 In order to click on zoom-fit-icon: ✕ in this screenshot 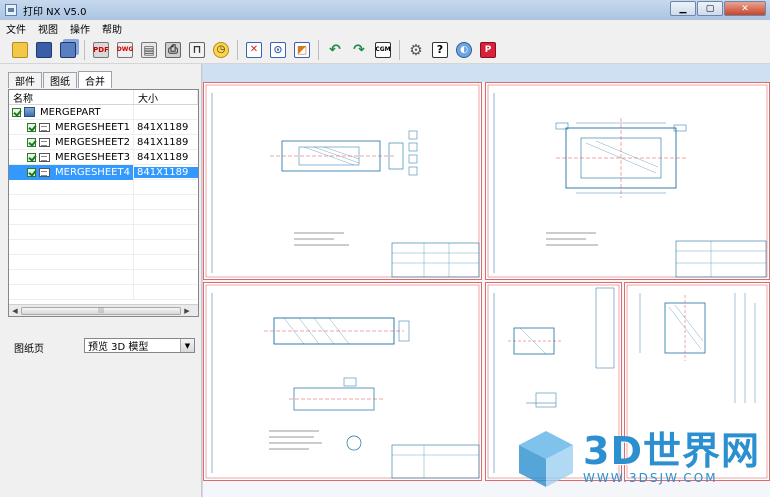, I will do `click(254, 49)`.